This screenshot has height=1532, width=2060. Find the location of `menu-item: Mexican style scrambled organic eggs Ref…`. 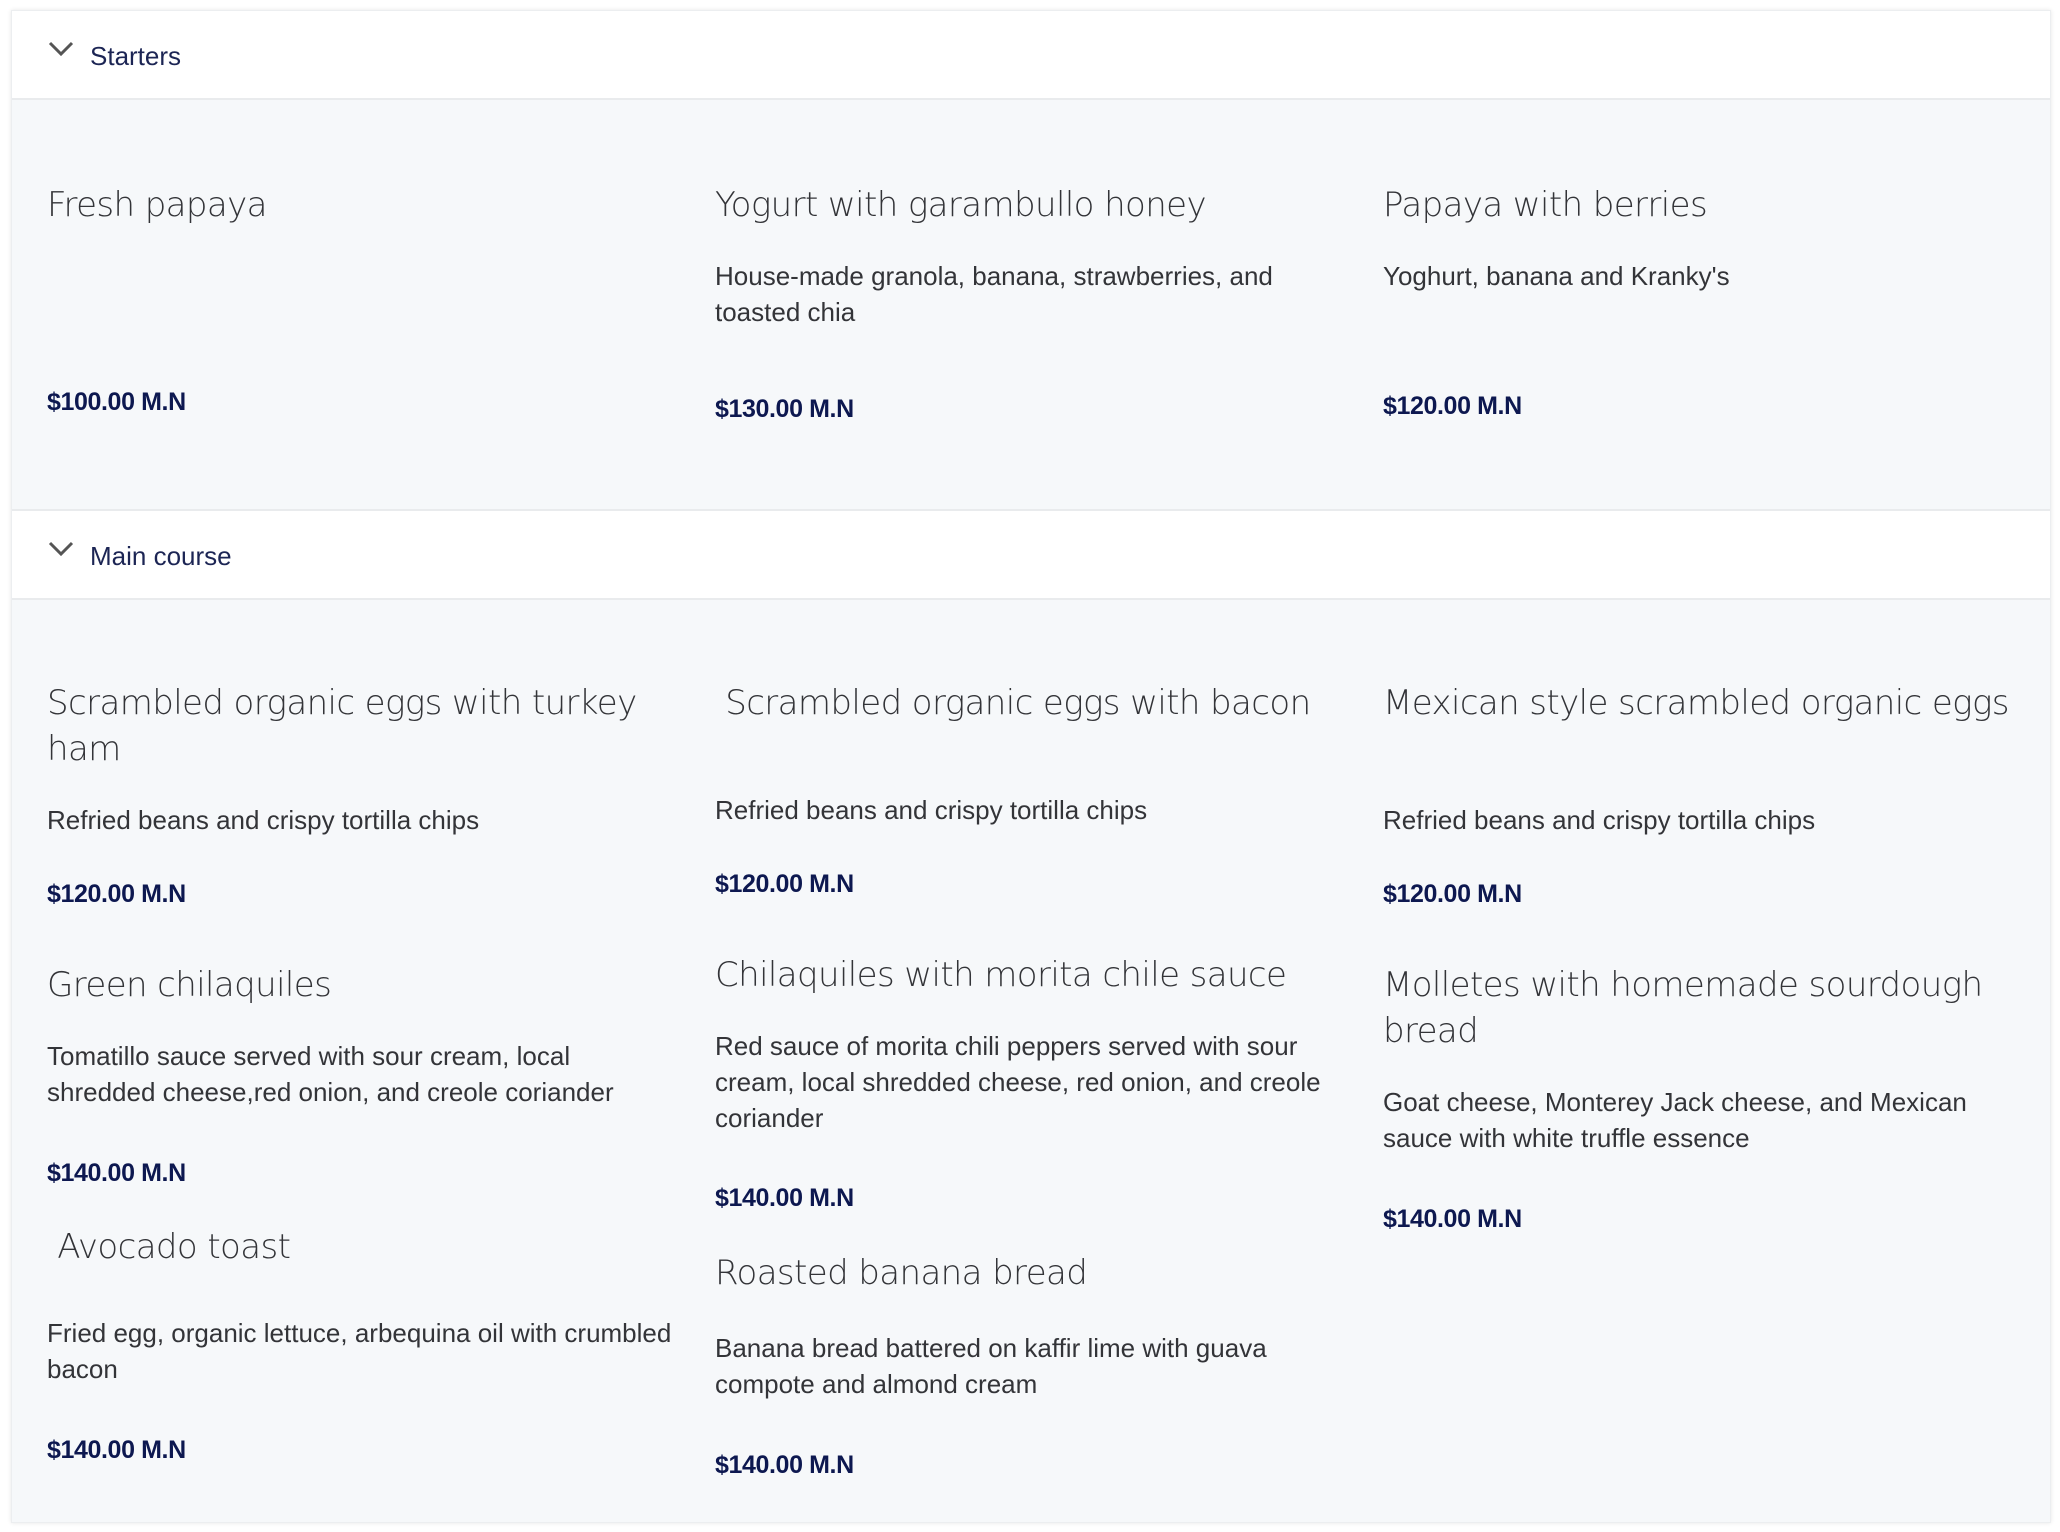

menu-item: Mexican style scrambled organic eggs Ref… is located at coordinates (1698, 794).